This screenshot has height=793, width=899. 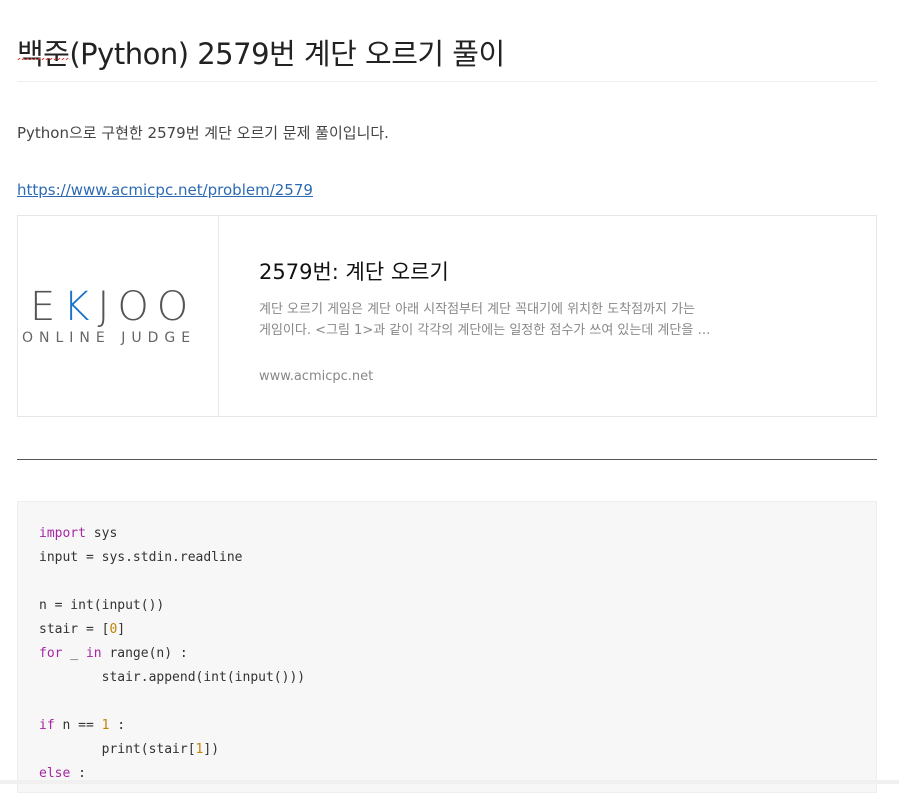 What do you see at coordinates (261, 54) in the screenshot?
I see `post-title: 백준(Python) 2579번 계단 오르기 풀이` at bounding box center [261, 54].